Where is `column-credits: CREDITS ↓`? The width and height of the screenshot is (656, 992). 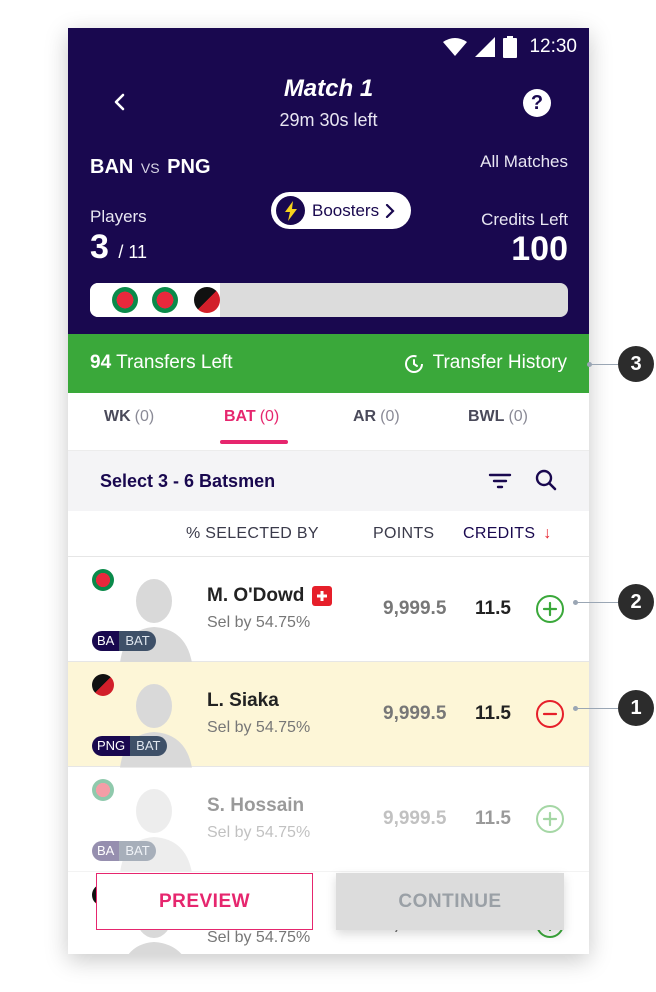
column-credits: CREDITS ↓ is located at coordinates (507, 534).